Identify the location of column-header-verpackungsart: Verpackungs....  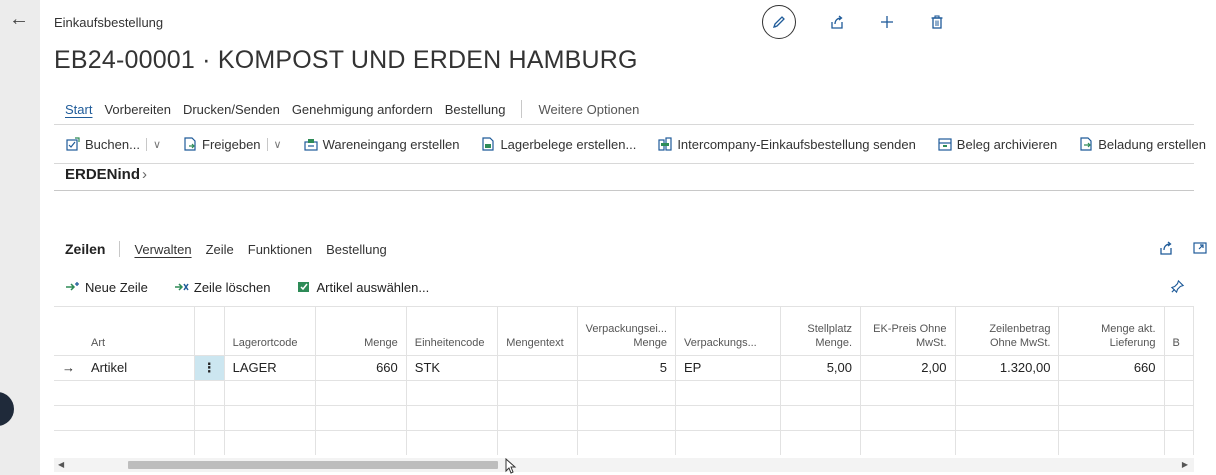
(728, 331).